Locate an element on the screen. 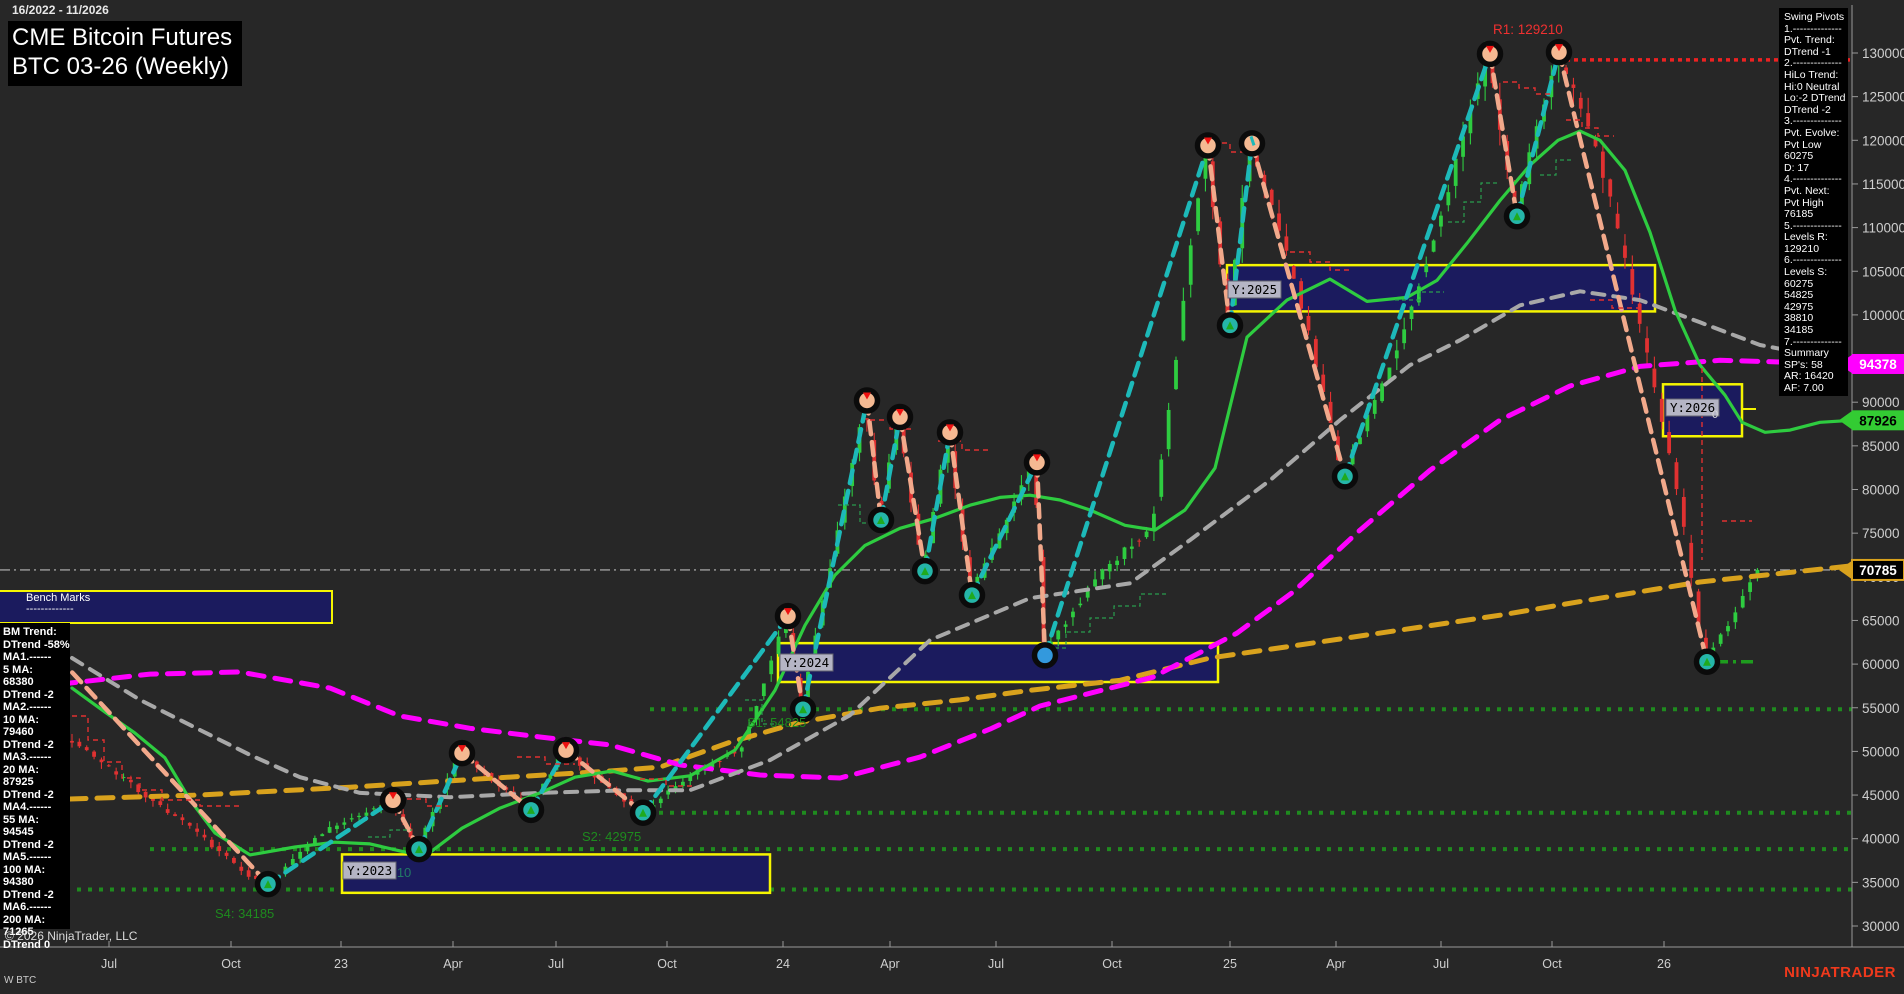 The image size is (1904, 994). panel-line: Pvt. Next: is located at coordinates (1807, 190).